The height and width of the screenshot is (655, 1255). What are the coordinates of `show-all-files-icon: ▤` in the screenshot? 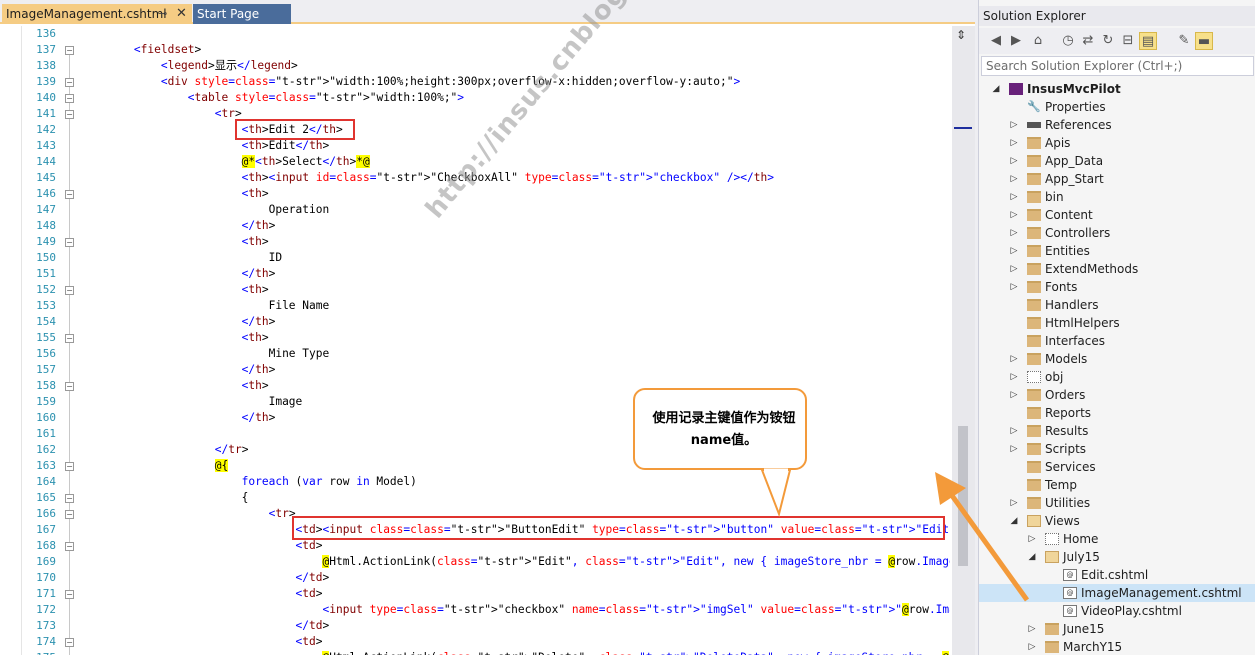 It's located at (1148, 41).